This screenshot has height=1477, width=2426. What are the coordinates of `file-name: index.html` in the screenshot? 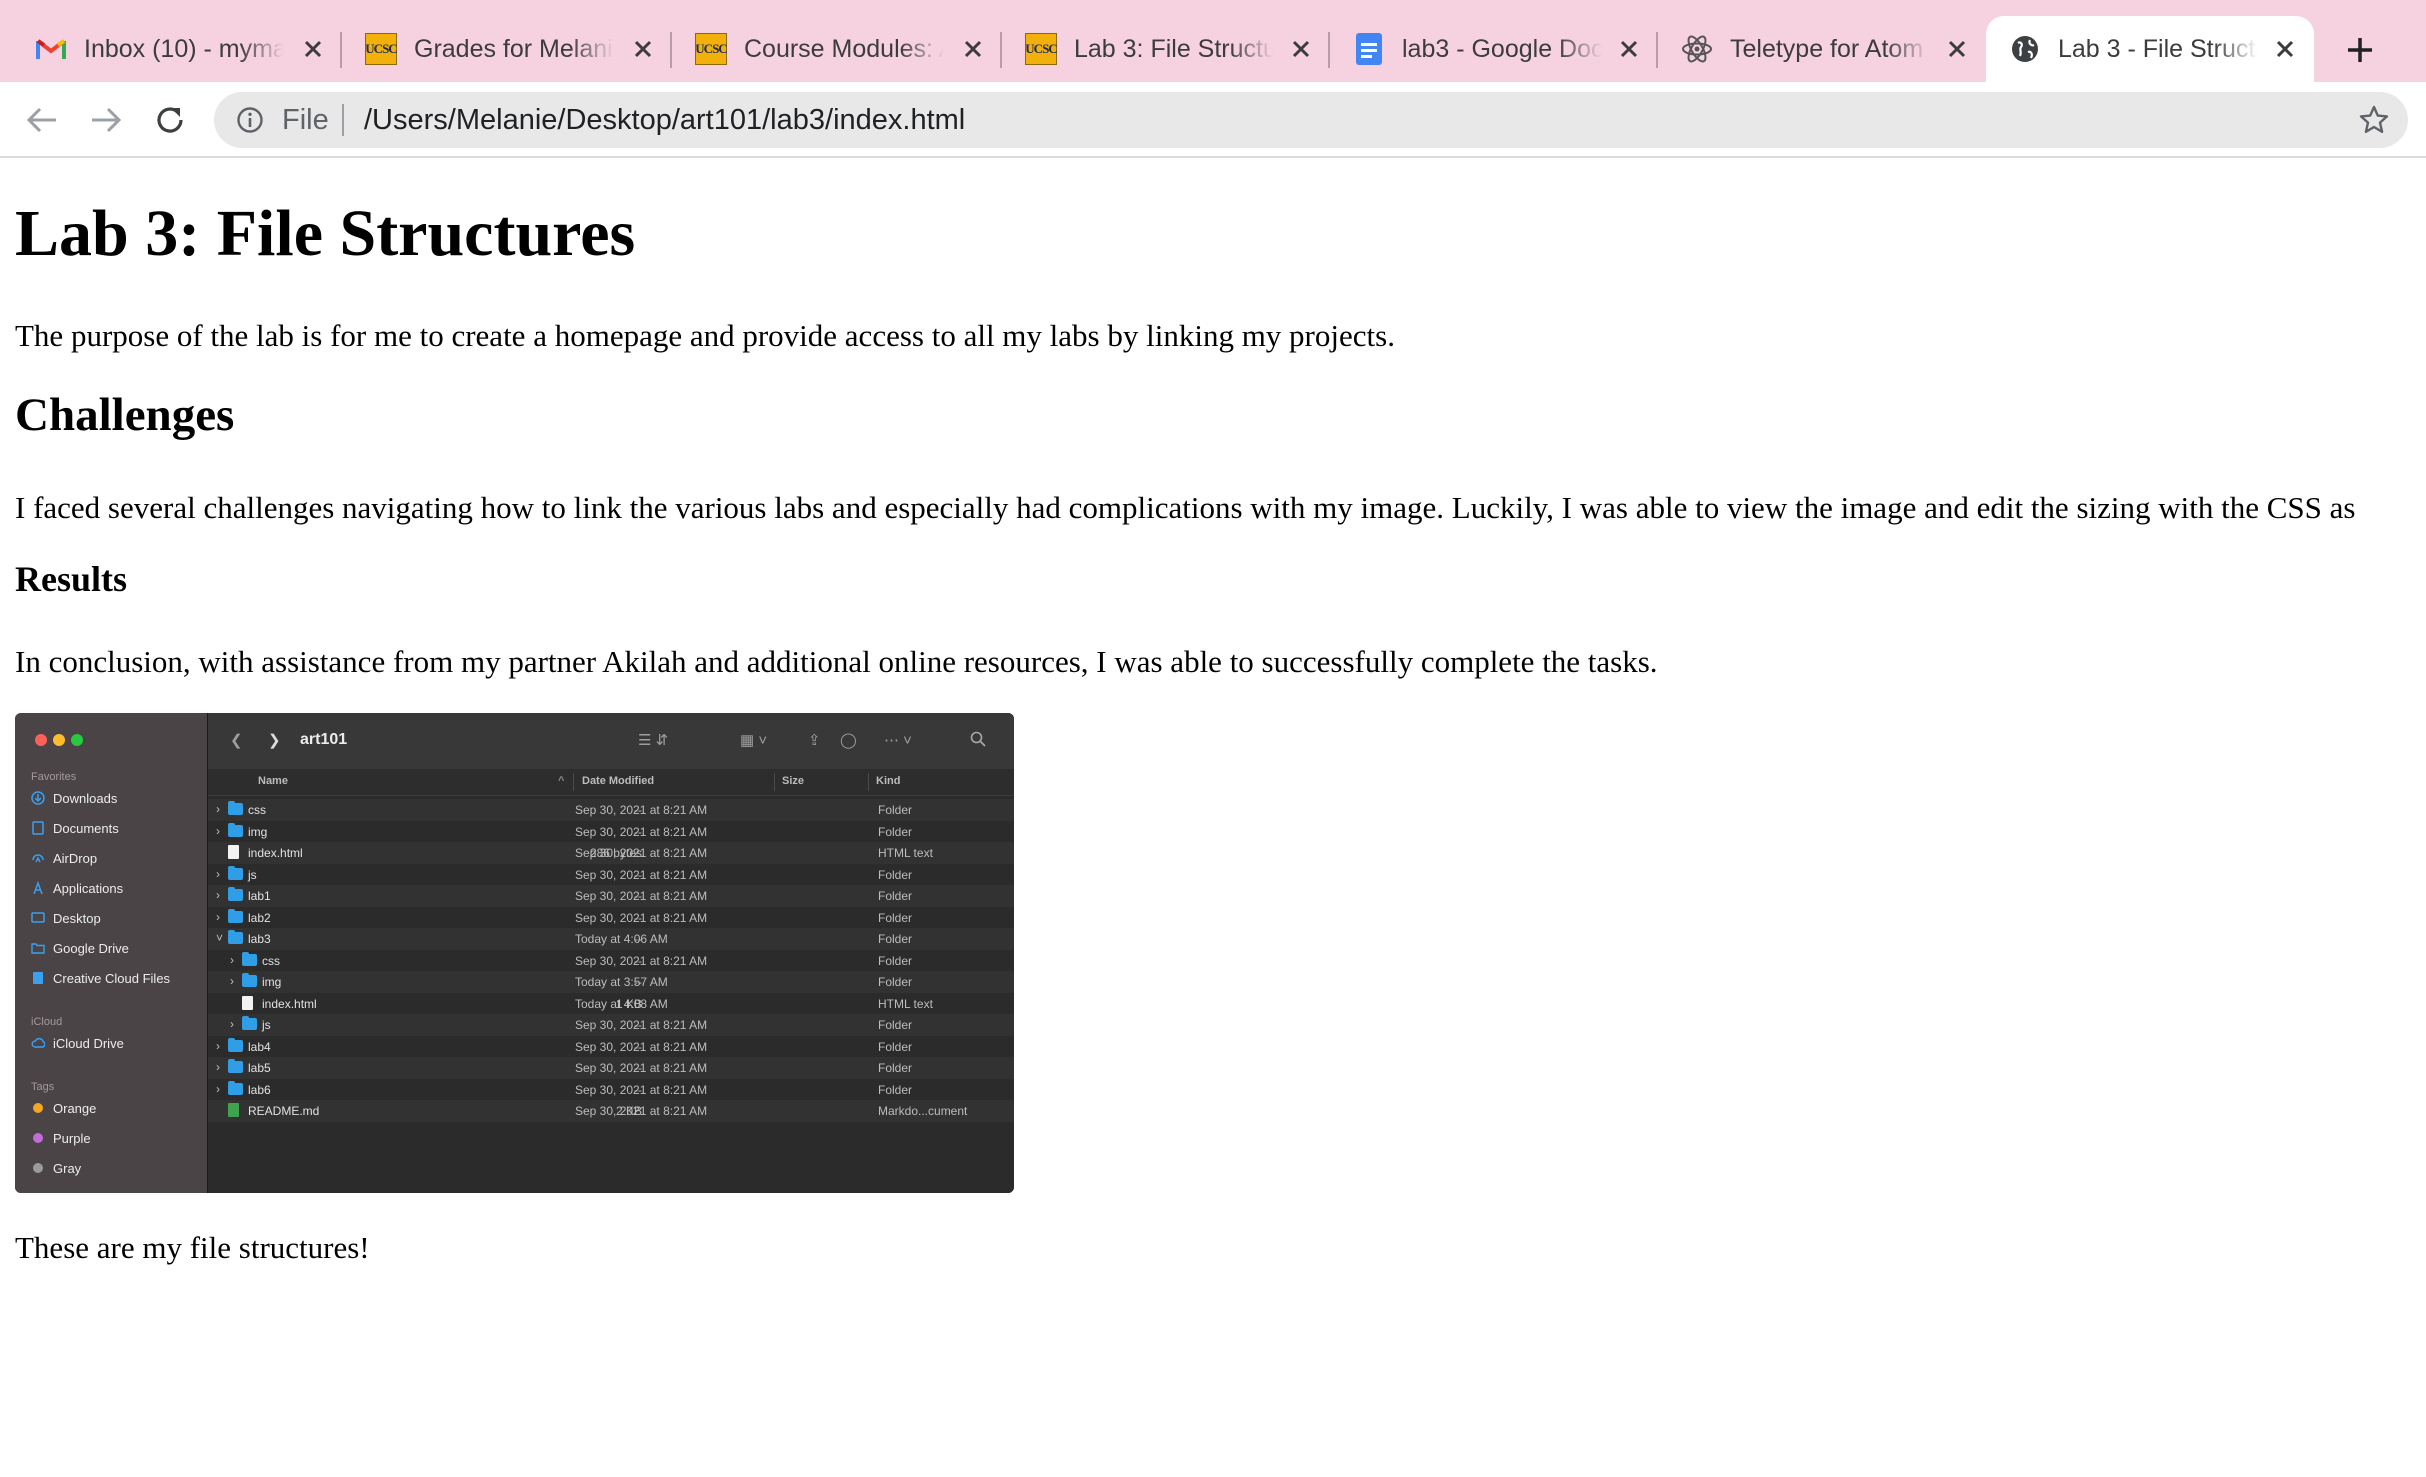 It's located at (289, 1003).